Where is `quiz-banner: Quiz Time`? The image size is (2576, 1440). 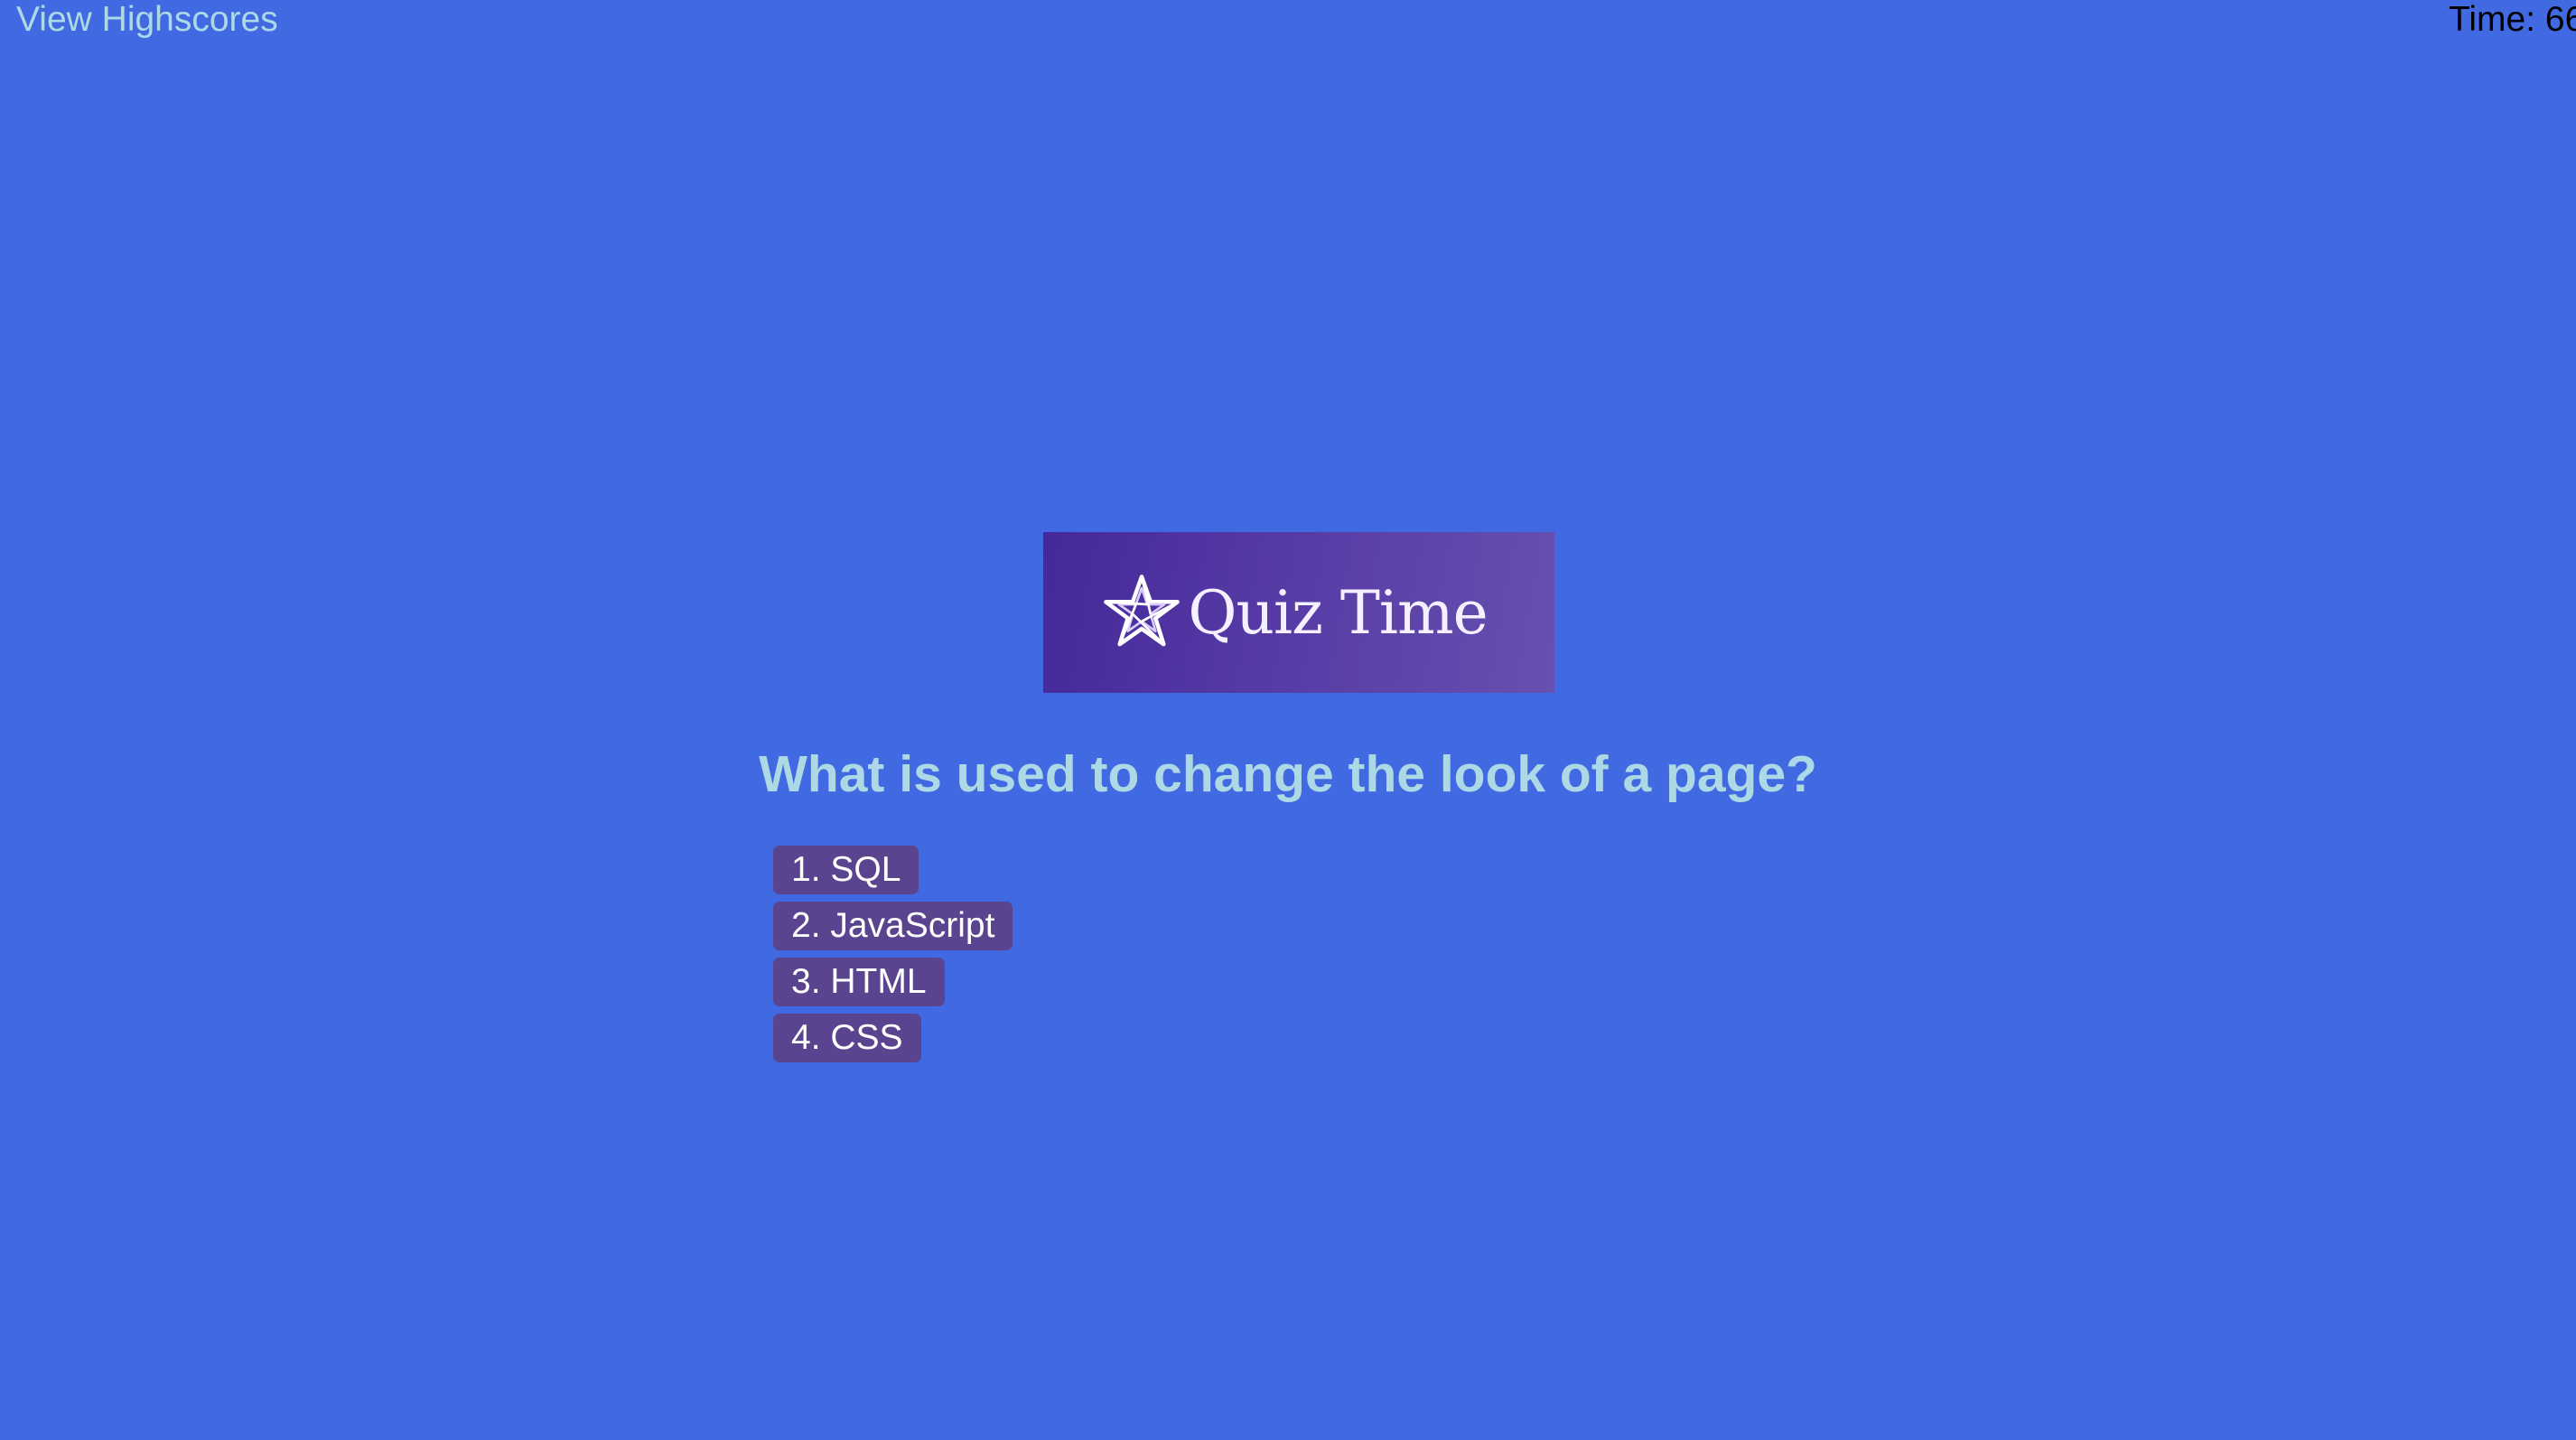
quiz-banner: Quiz Time is located at coordinates (1298, 613).